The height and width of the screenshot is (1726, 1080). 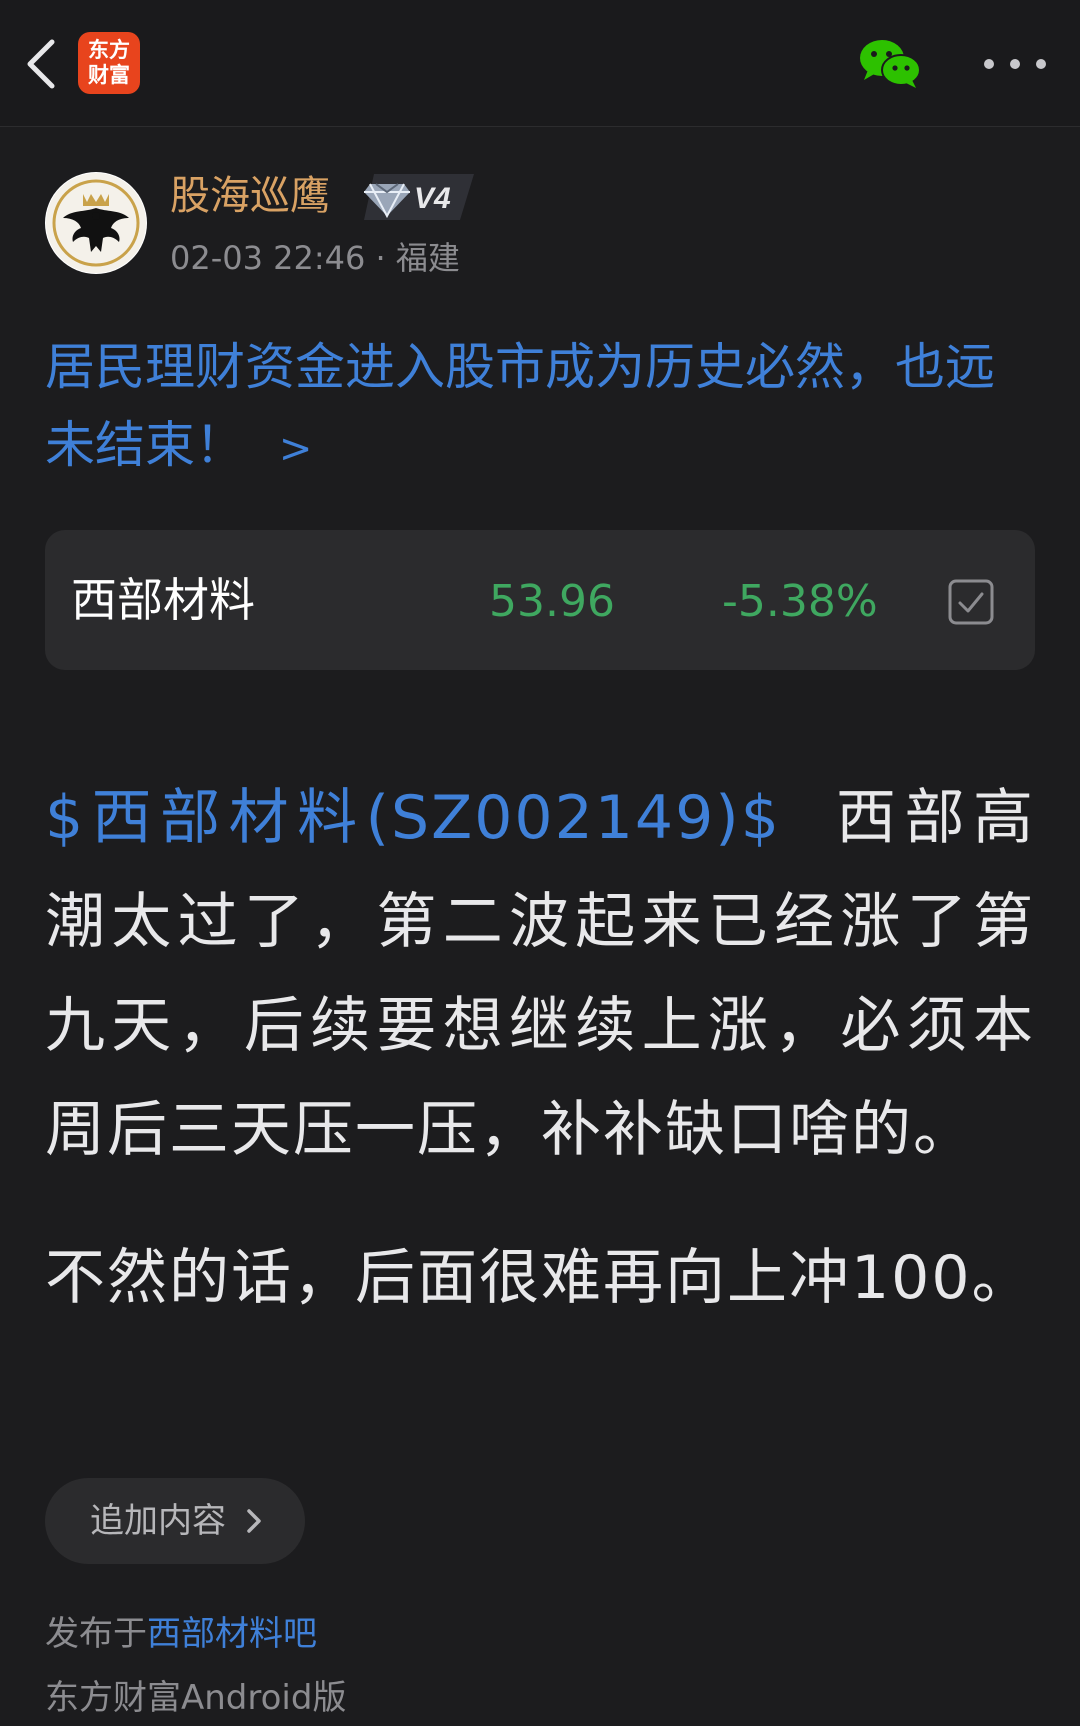 I want to click on more-icon, so click(x=1015, y=64).